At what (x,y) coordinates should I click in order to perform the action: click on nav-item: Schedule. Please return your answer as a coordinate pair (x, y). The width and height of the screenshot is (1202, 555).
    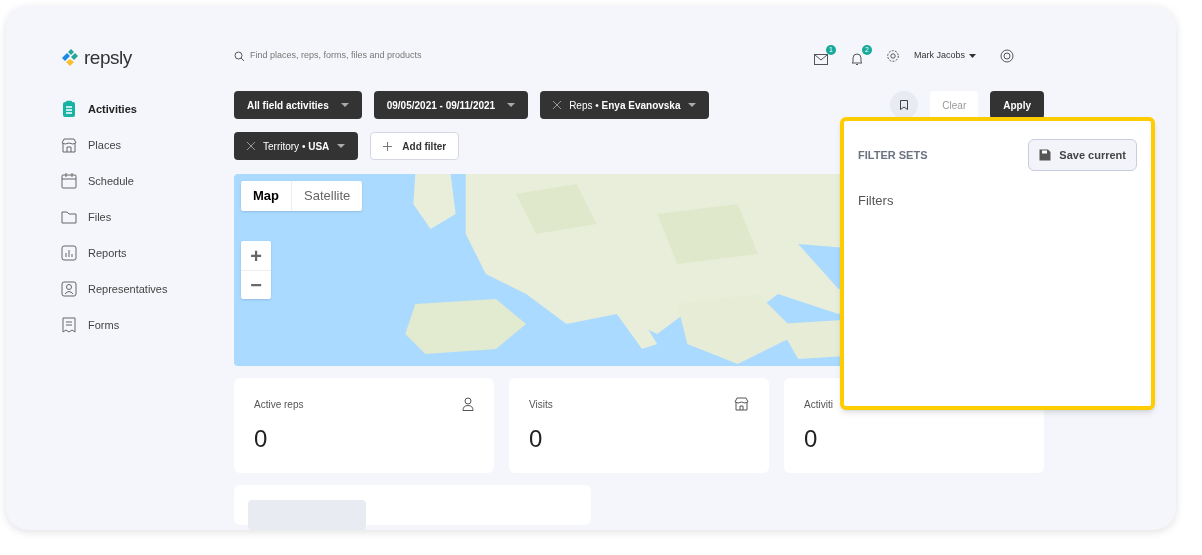
    Looking at the image, I should click on (147, 181).